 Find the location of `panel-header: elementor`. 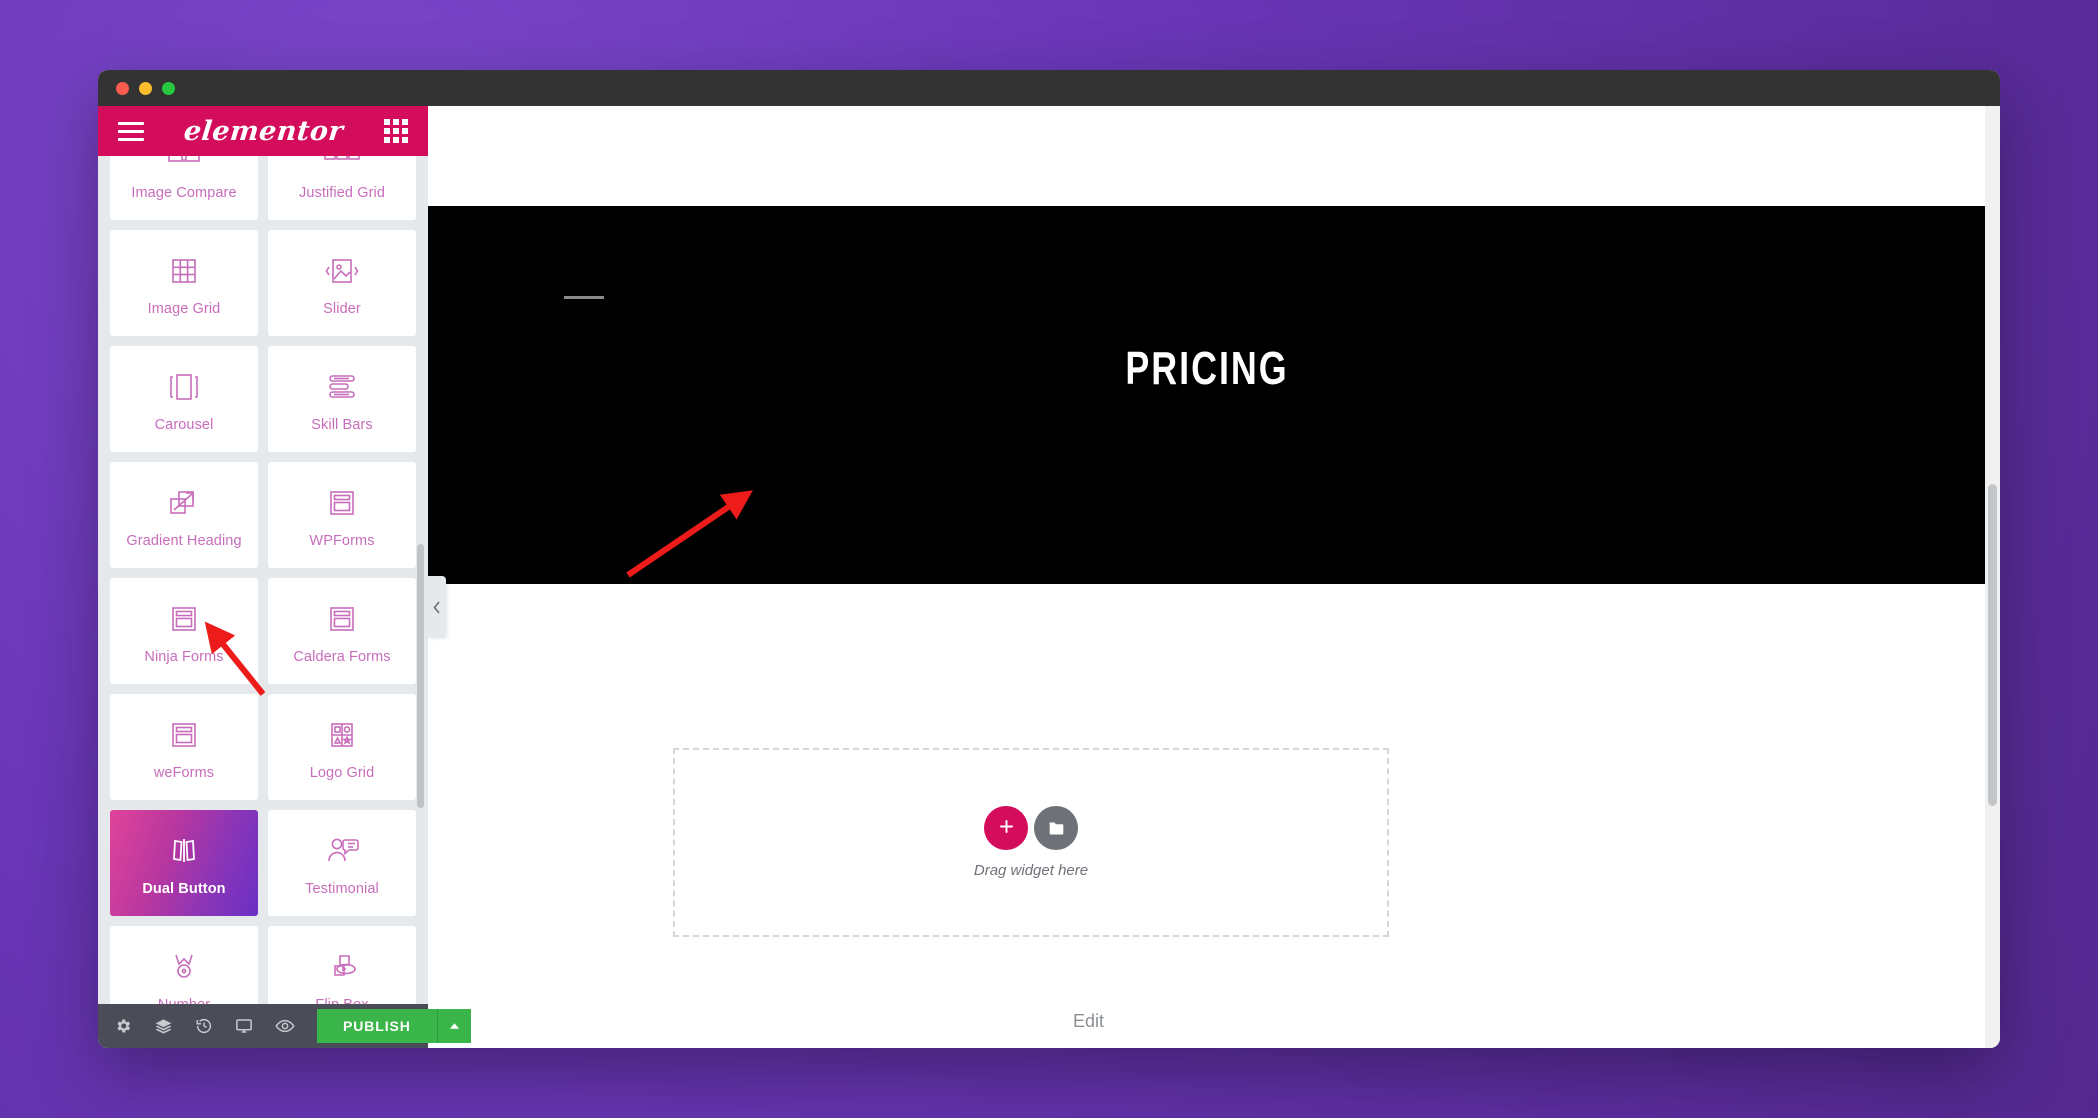

panel-header: elementor is located at coordinates (263, 131).